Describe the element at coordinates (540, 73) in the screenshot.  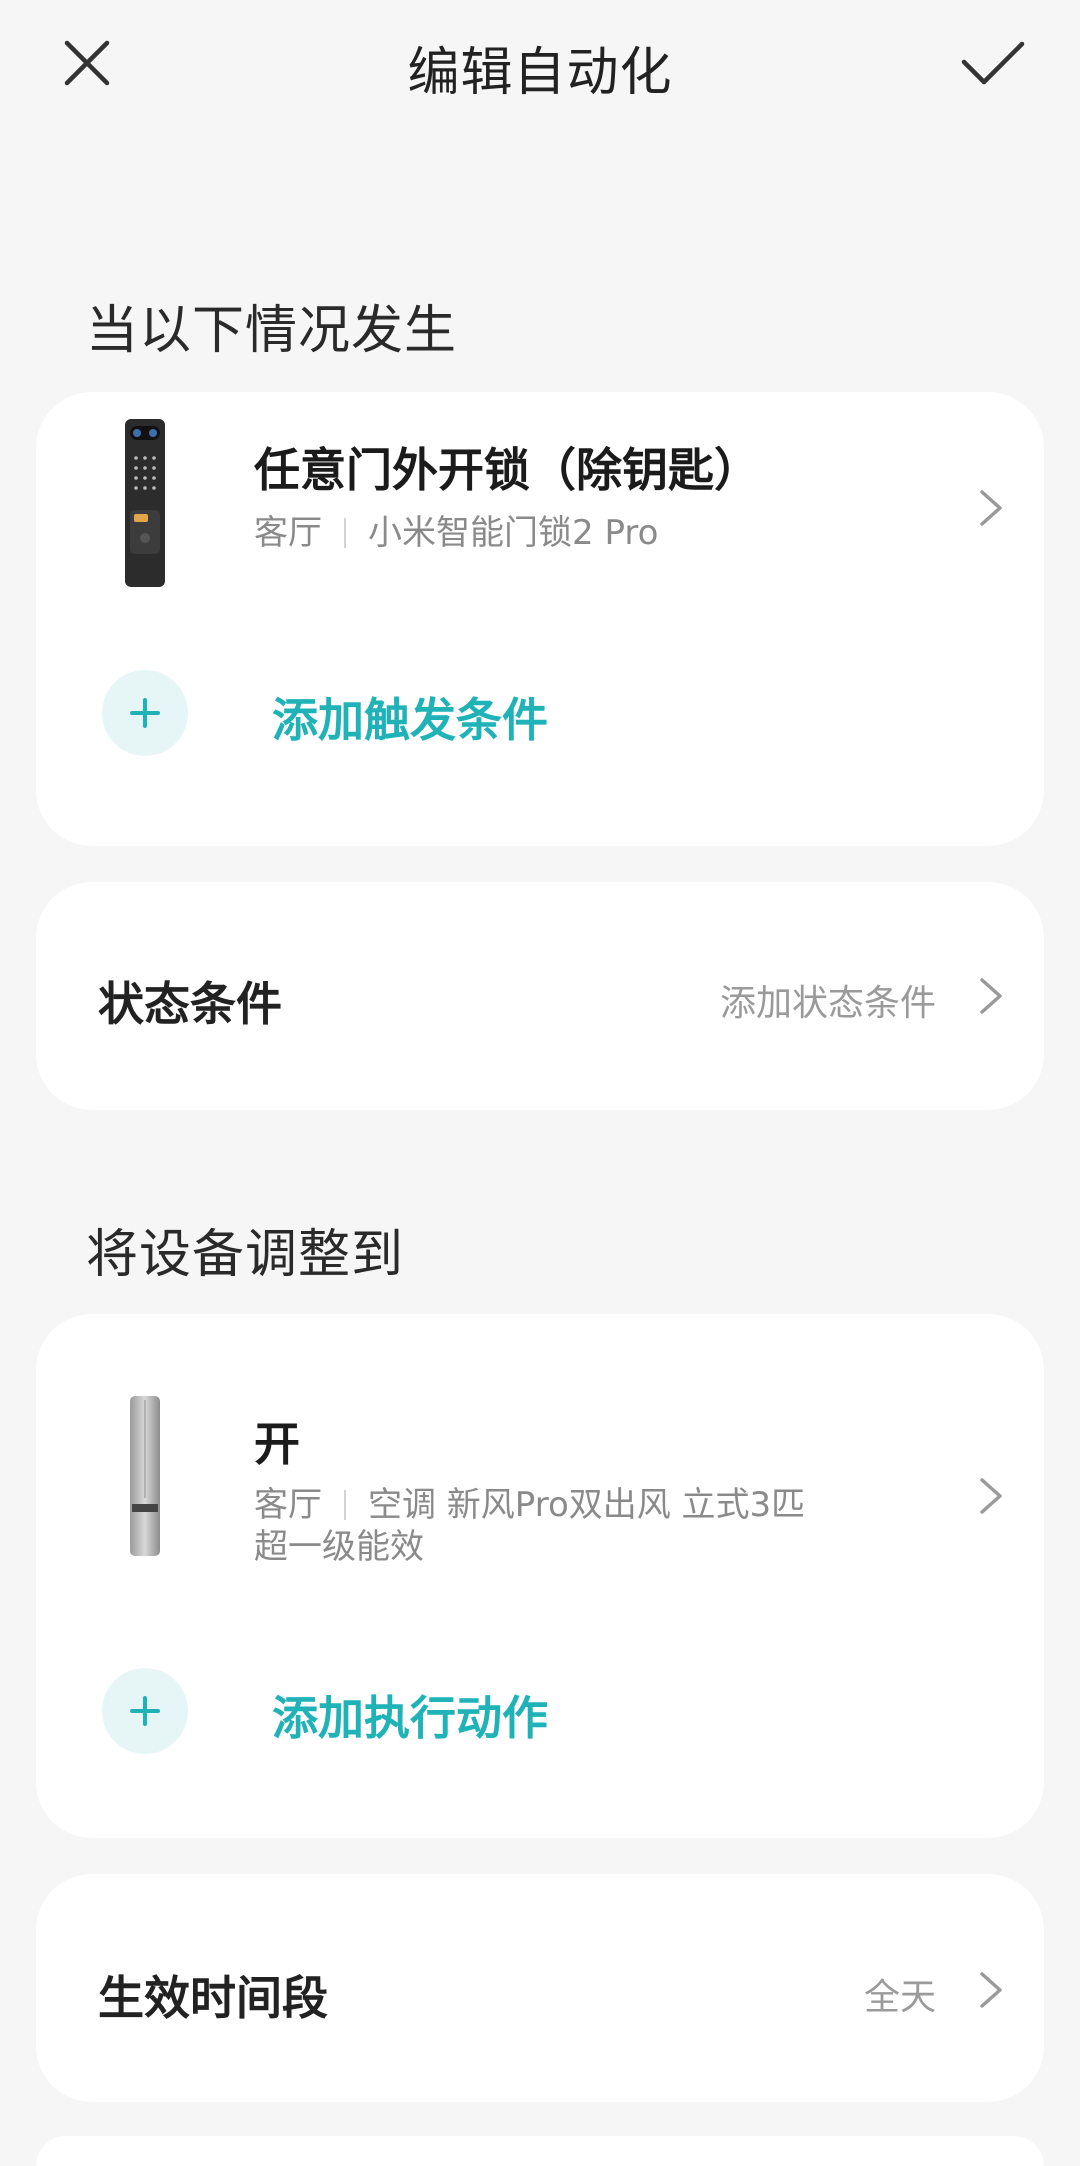
I see `page-title: 编辑自动化` at that location.